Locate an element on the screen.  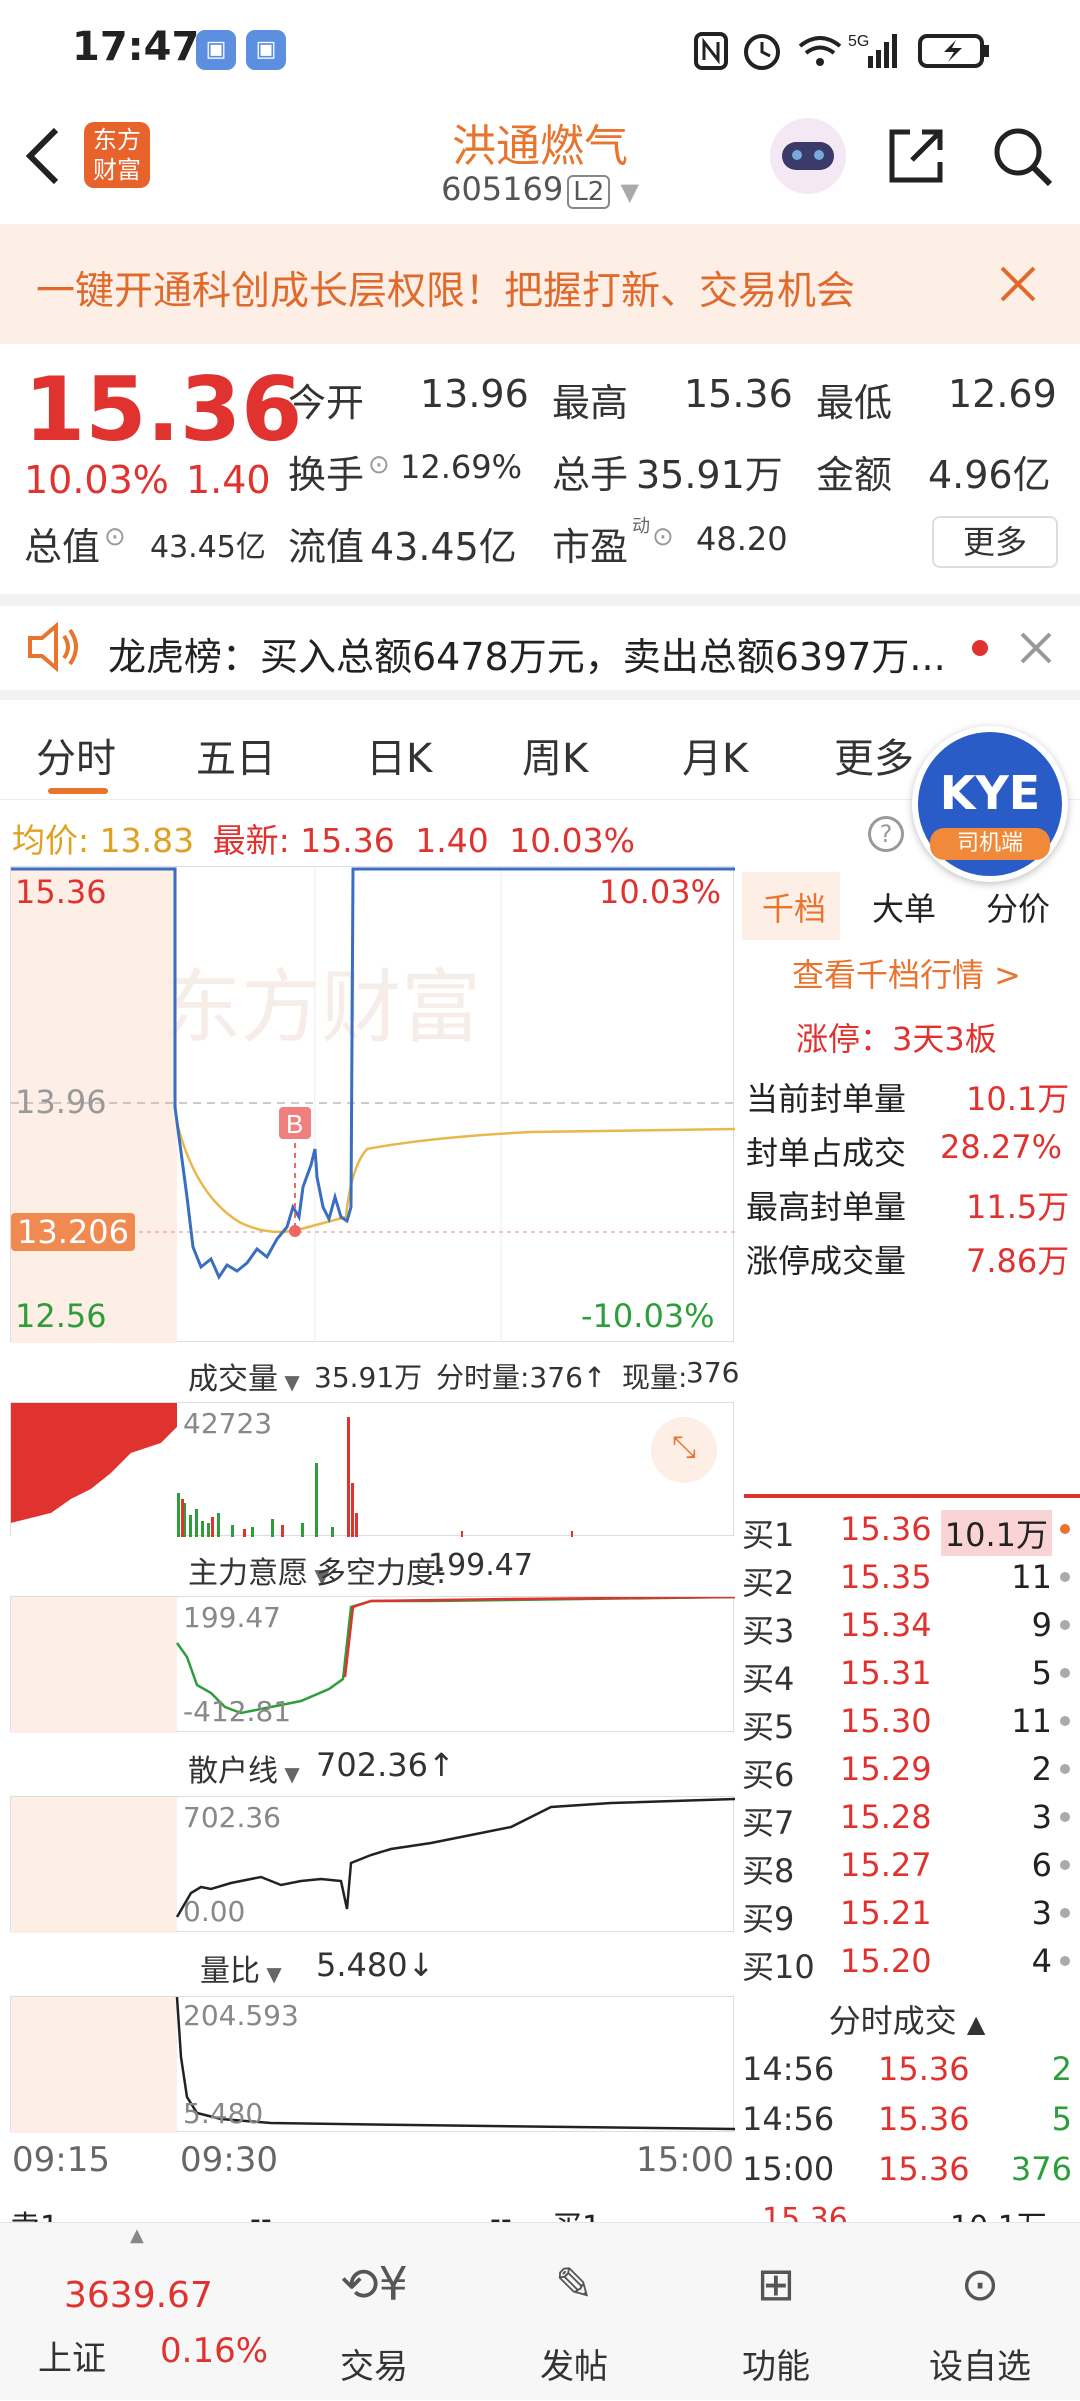
max-seal-label: 最高封单量 is located at coordinates (826, 1207).